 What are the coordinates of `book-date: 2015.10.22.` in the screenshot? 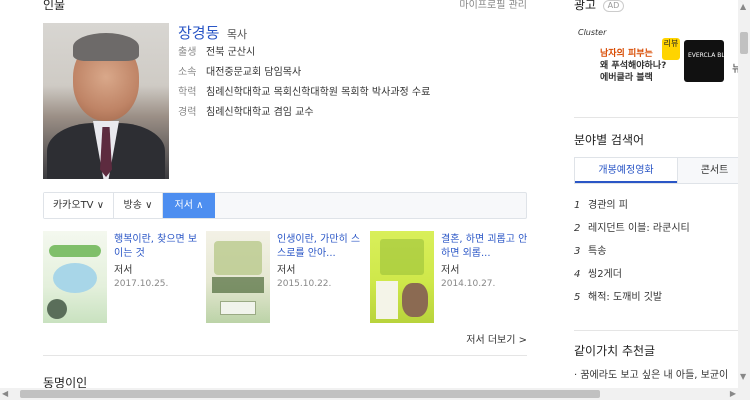 It's located at (304, 284).